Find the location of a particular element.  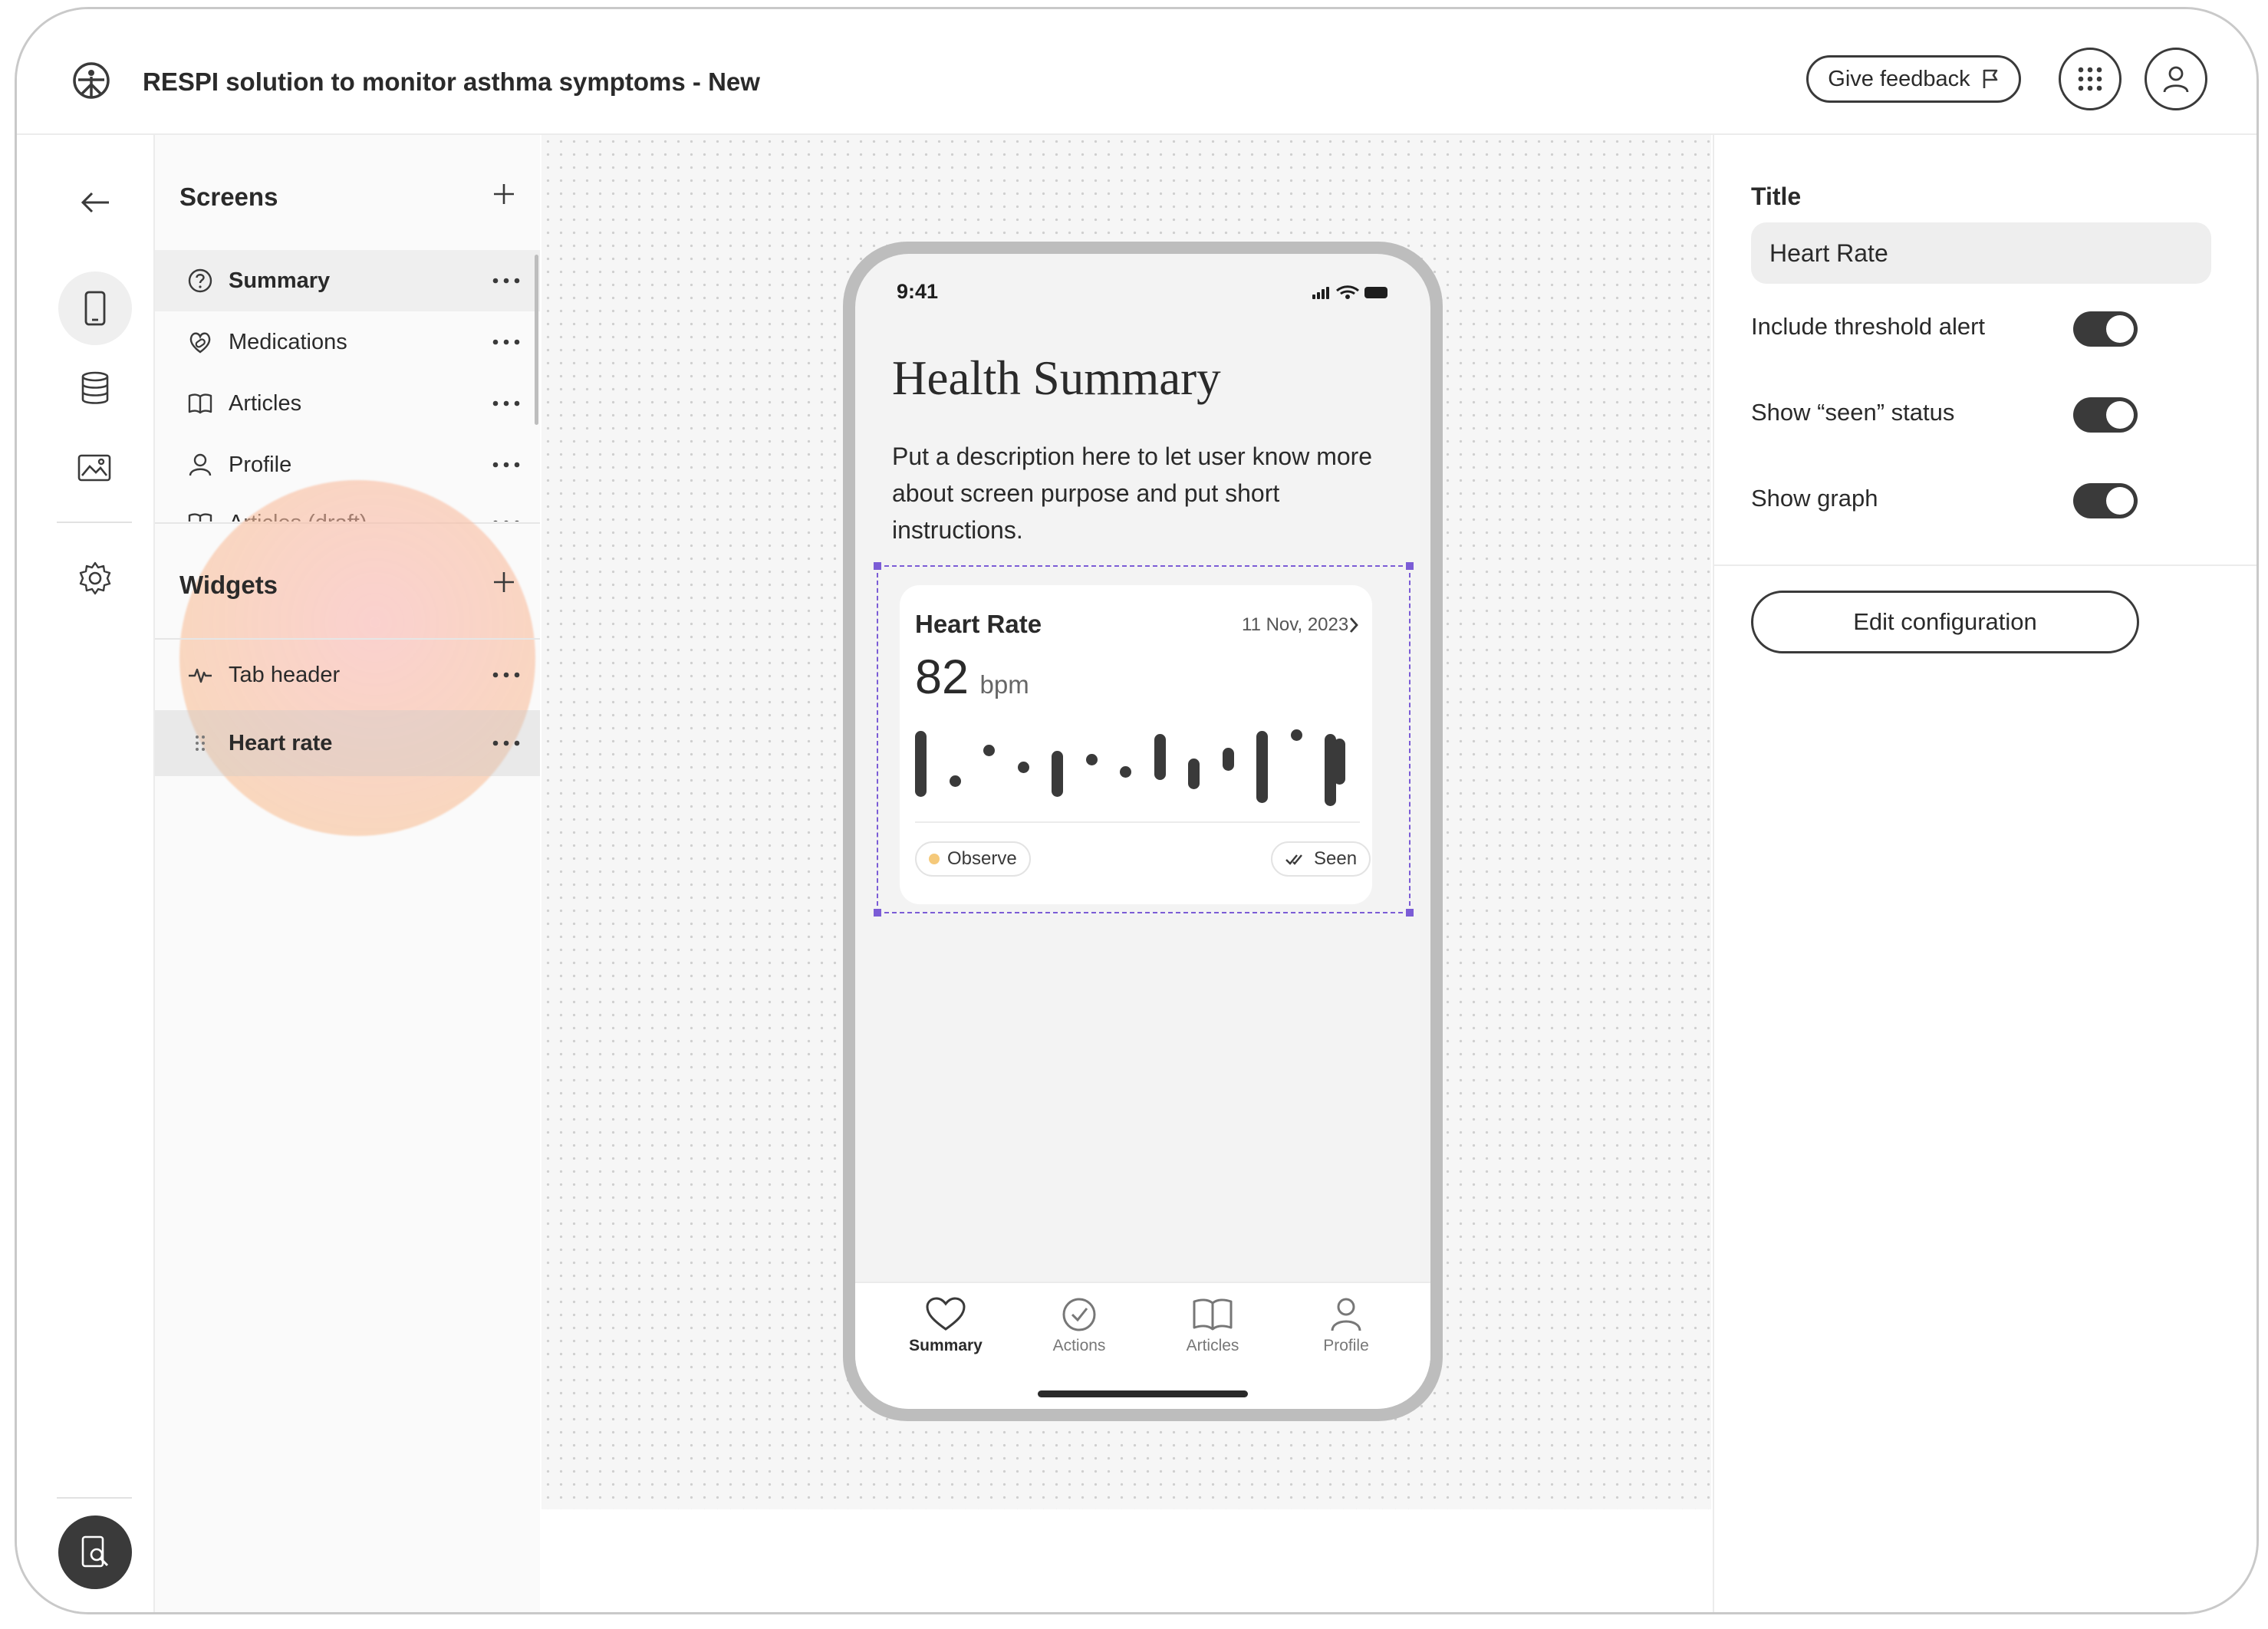

apps-grid-button is located at coordinates (2090, 79).